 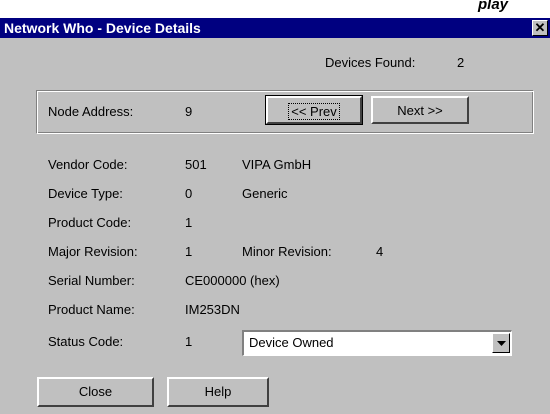 I want to click on prev-button: << Prev, so click(x=314, y=110).